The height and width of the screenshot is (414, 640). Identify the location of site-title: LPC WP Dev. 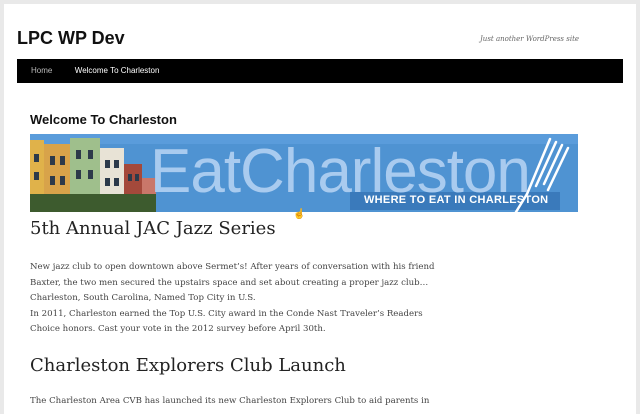
(71, 38).